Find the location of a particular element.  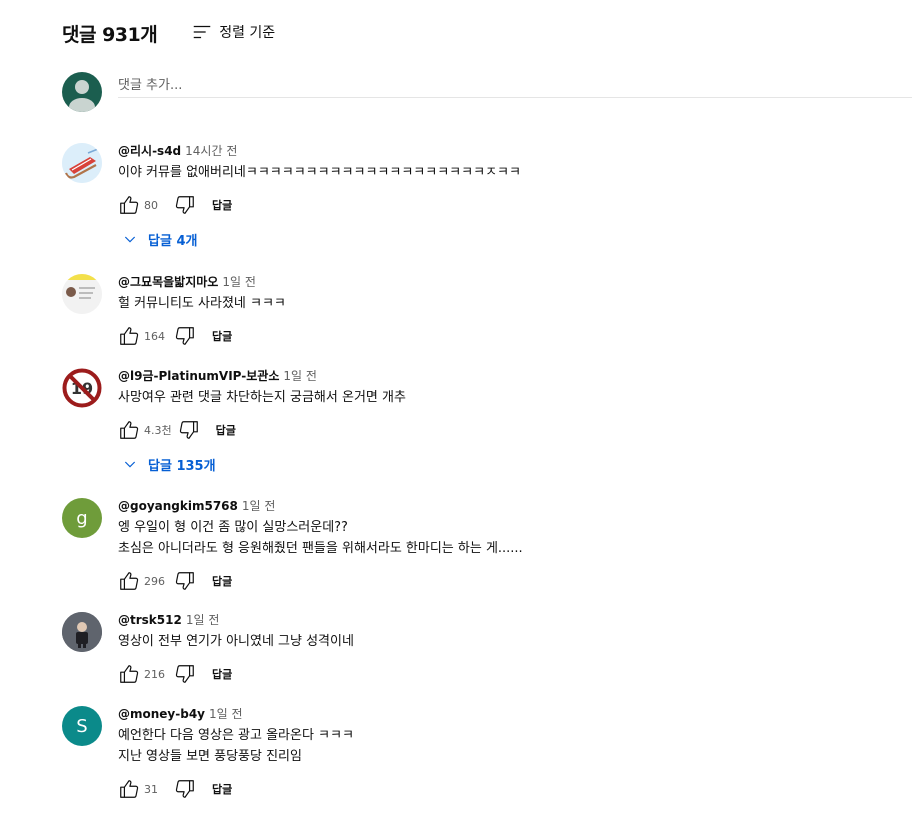

avatar: g is located at coordinates (82, 518).